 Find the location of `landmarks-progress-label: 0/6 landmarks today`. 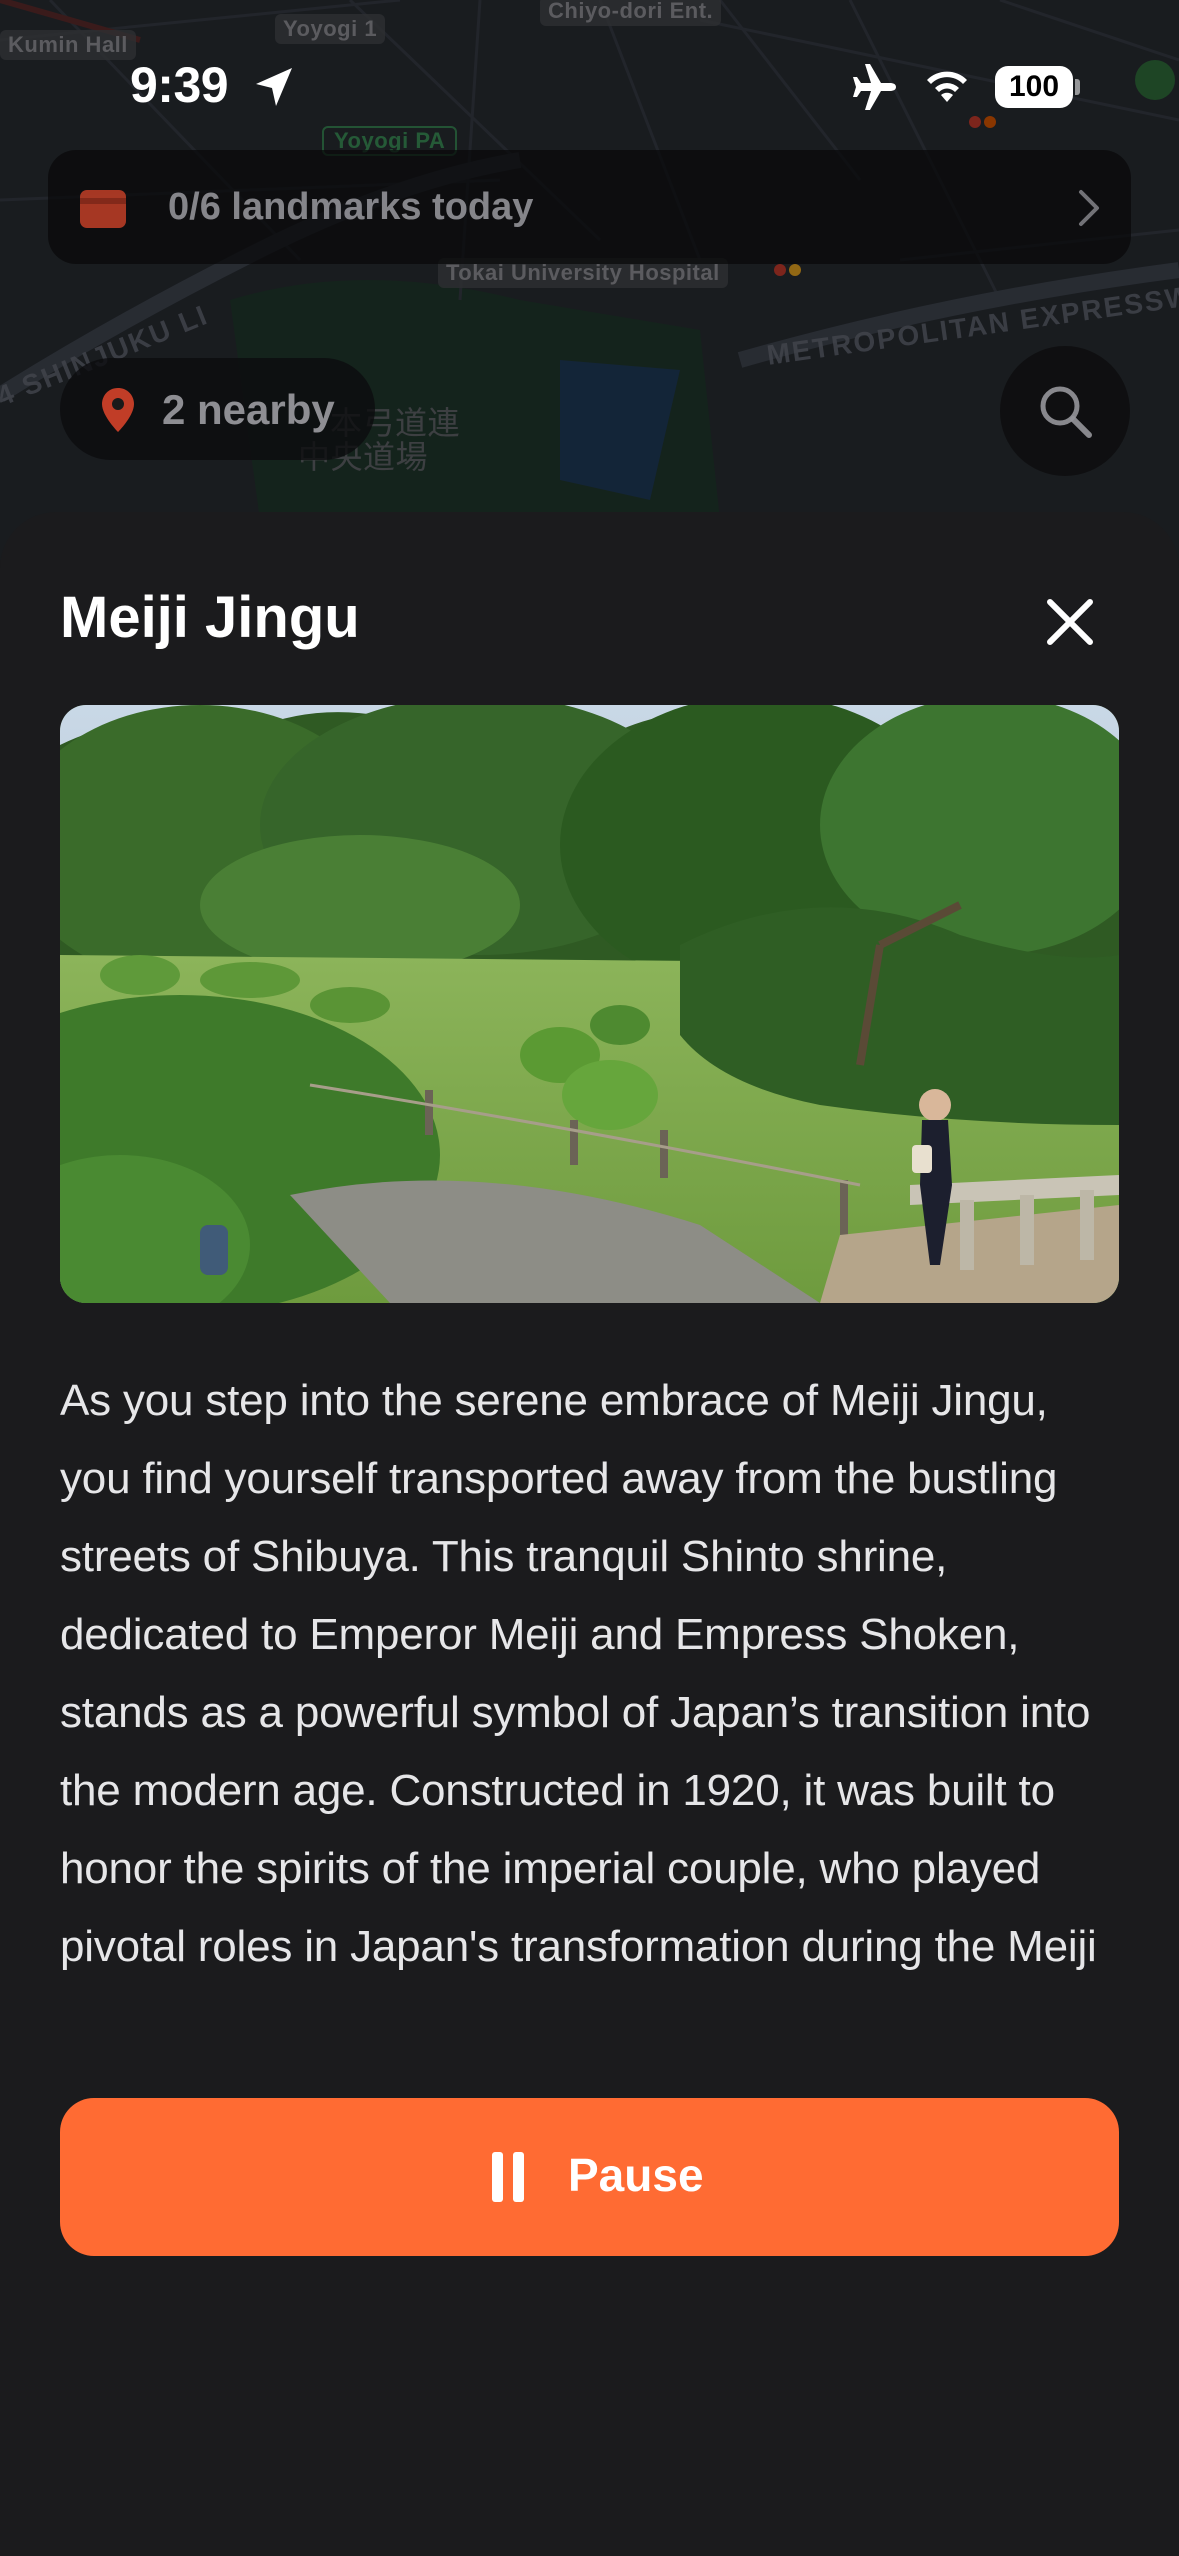

landmarks-progress-label: 0/6 landmarks today is located at coordinates (351, 207).